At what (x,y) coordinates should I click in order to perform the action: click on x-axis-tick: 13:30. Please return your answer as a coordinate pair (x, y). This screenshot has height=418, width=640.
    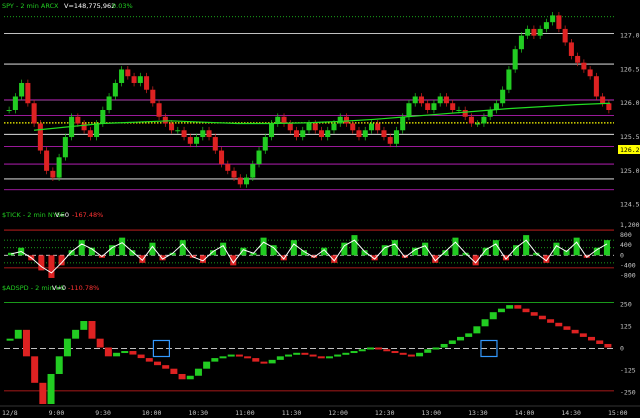
    Looking at the image, I should click on (478, 413).